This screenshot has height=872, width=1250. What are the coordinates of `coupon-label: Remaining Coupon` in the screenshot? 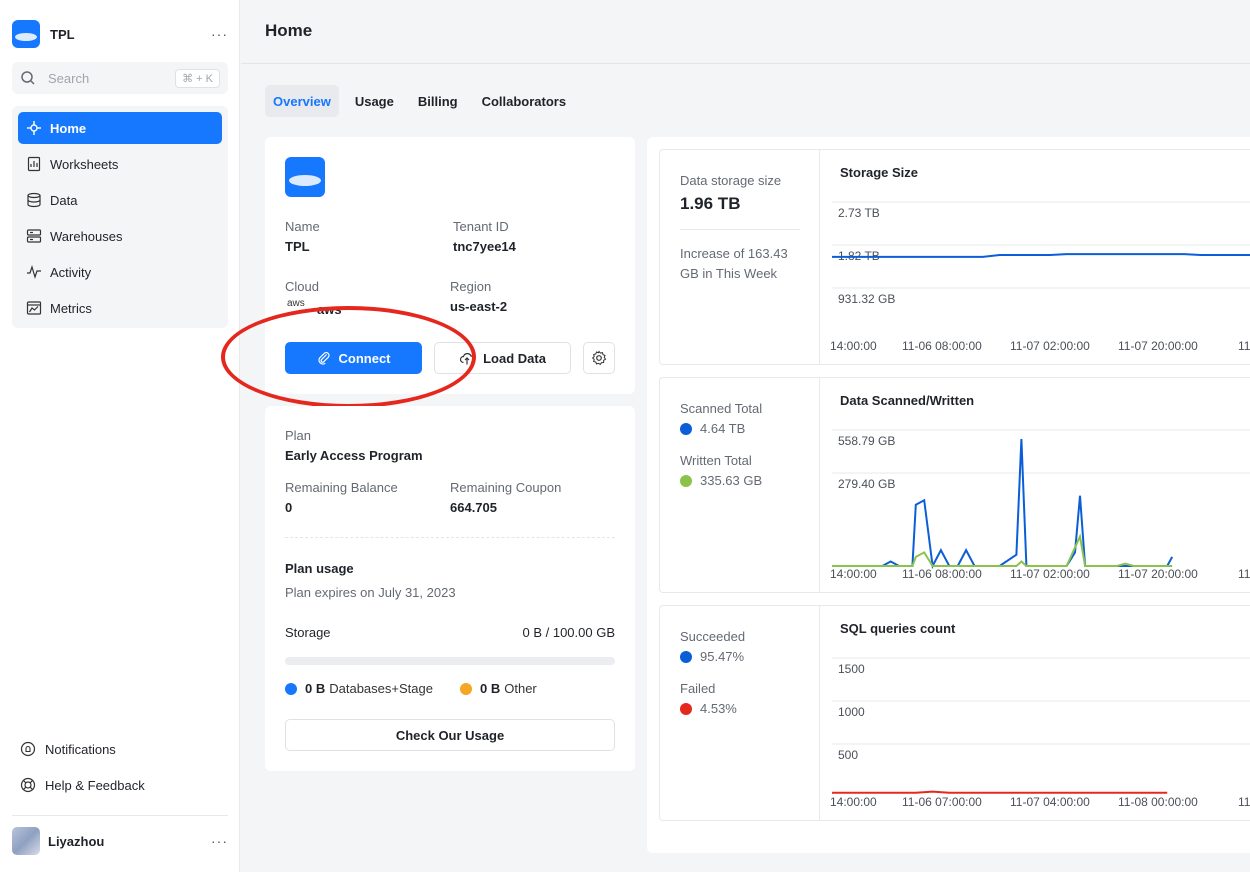 It's located at (506, 487).